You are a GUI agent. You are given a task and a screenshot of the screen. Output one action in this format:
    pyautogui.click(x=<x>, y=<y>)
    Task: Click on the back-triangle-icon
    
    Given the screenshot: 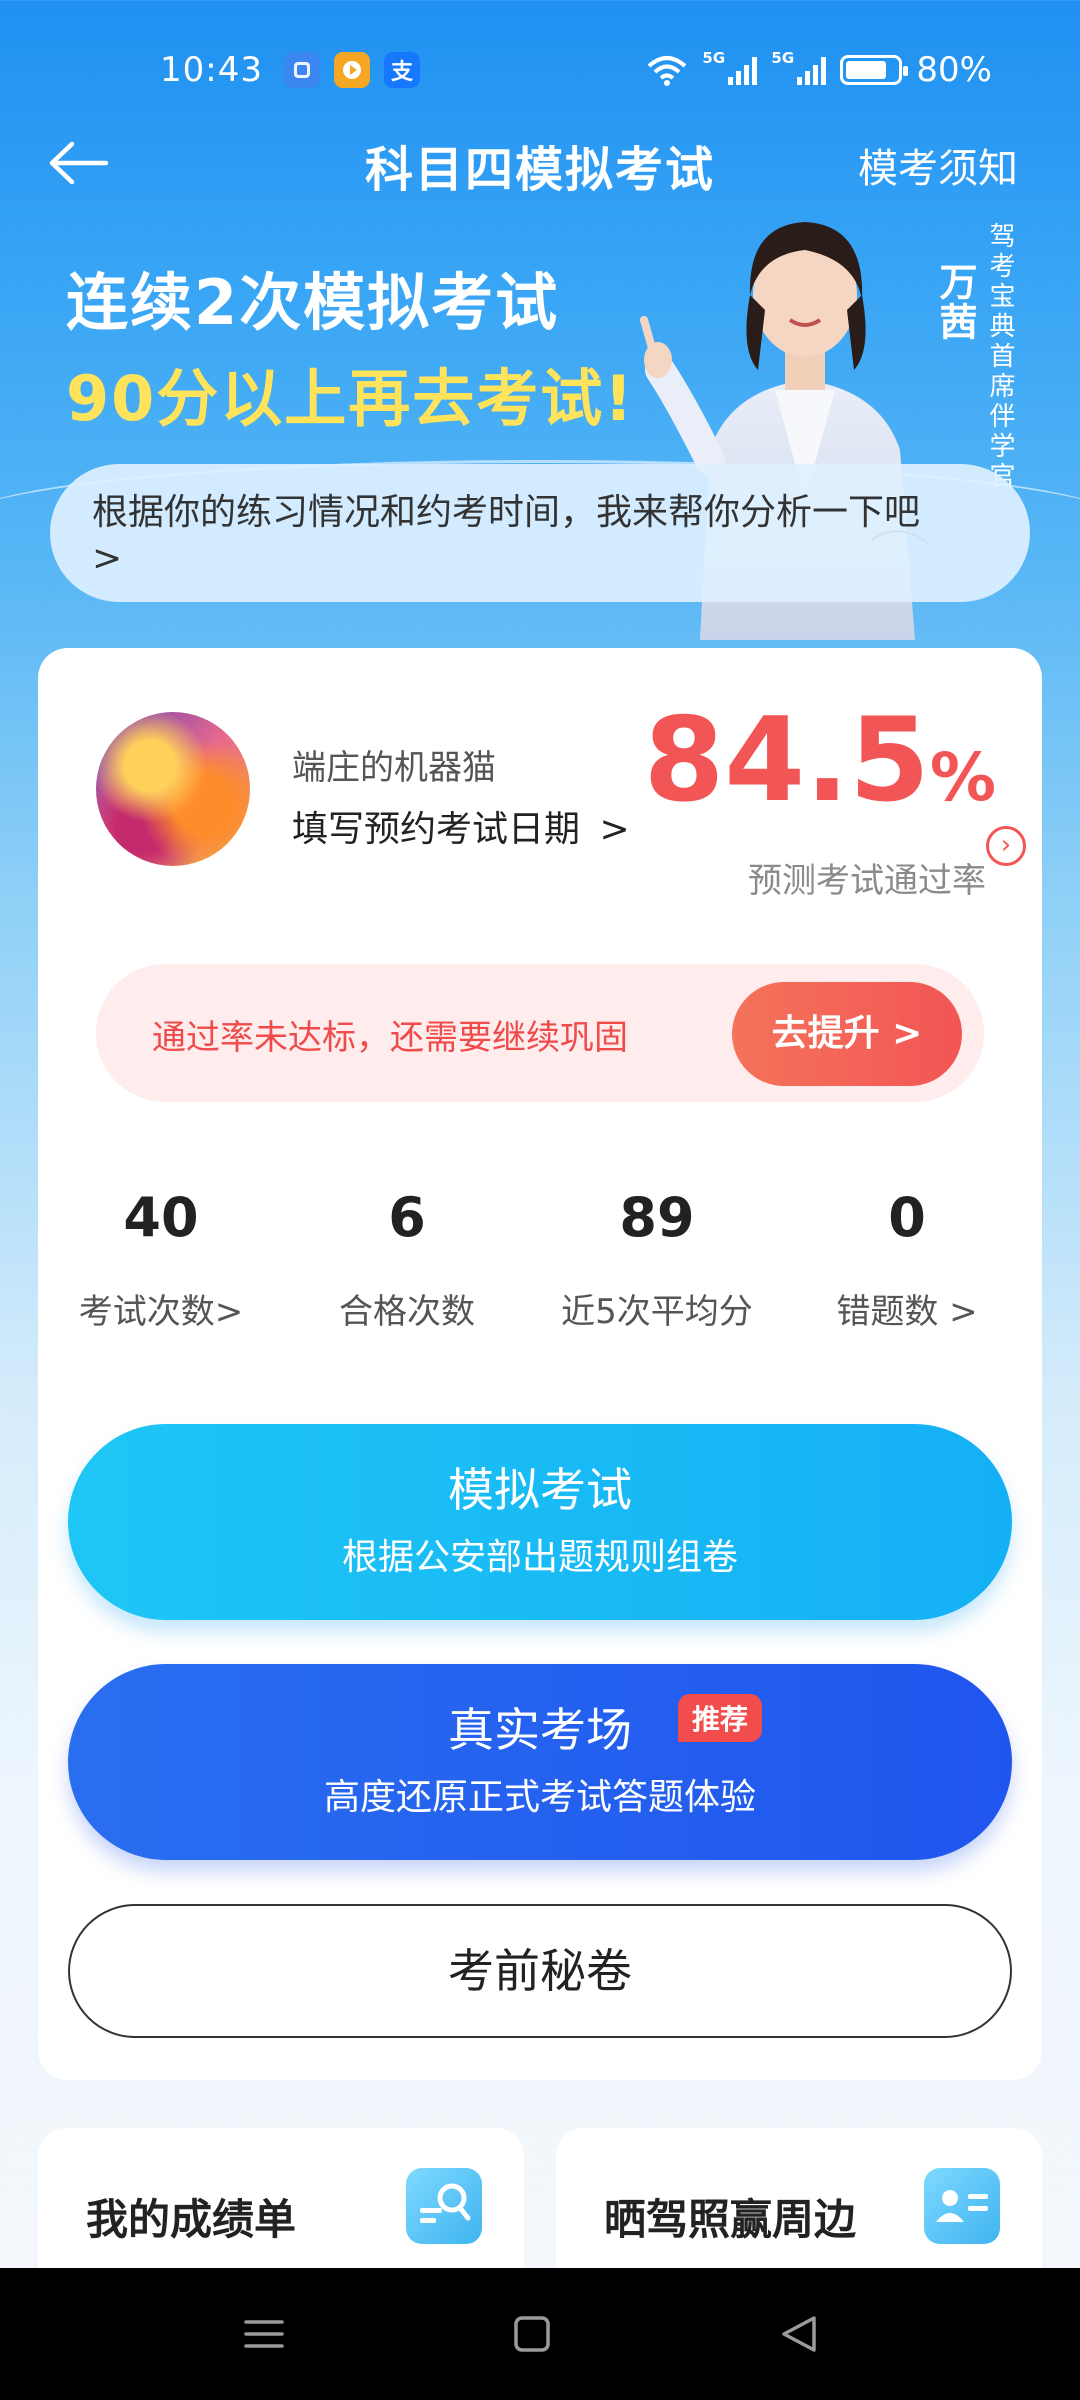 What is the action you would take?
    pyautogui.click(x=799, y=2334)
    